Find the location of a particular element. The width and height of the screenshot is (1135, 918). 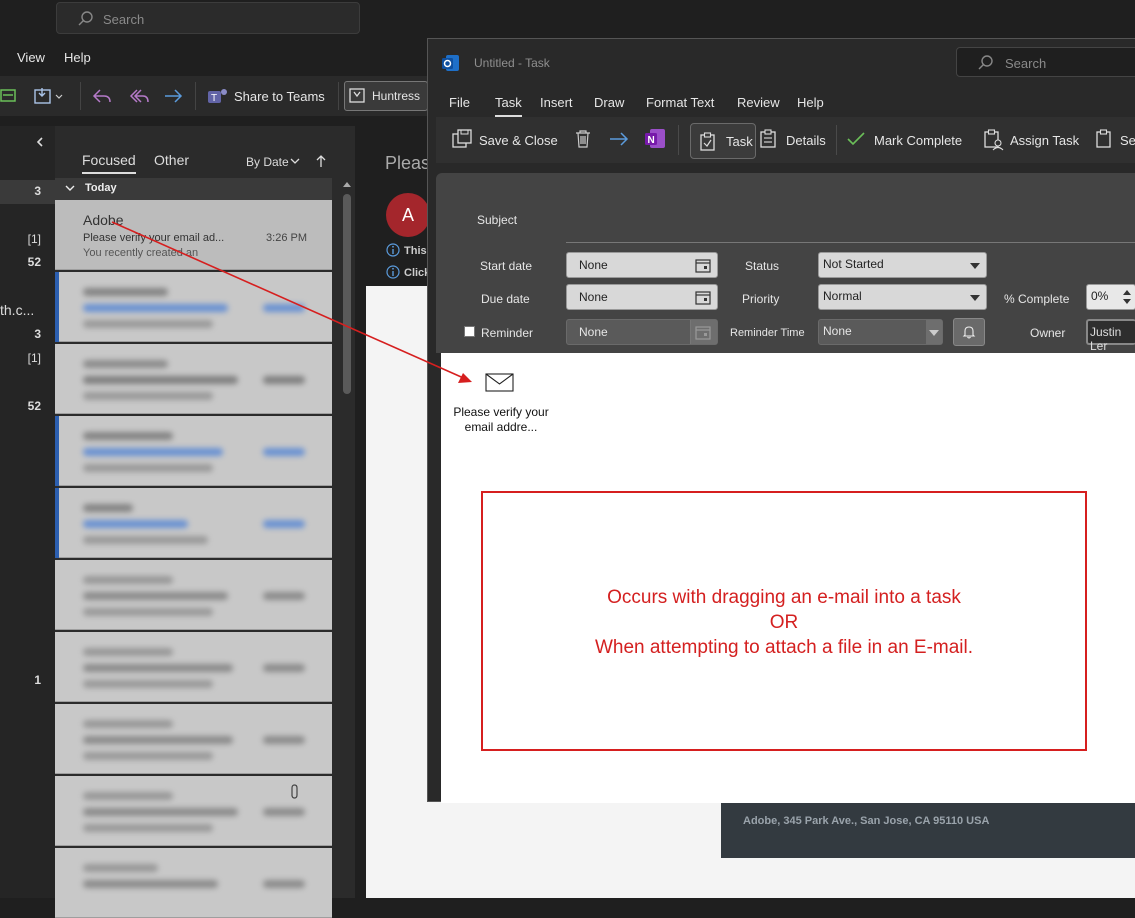

folder-selected-row is located at coordinates (27, 192).